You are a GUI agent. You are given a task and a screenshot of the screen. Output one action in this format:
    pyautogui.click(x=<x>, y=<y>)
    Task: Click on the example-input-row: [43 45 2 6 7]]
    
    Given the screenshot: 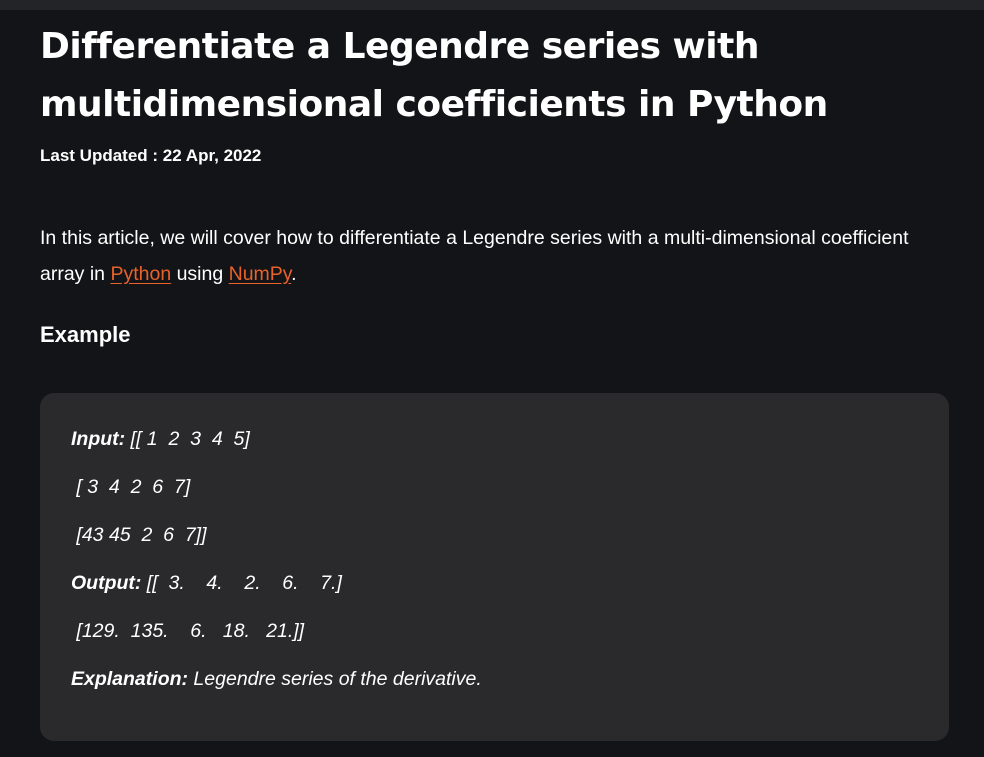 What is the action you would take?
    pyautogui.click(x=139, y=535)
    